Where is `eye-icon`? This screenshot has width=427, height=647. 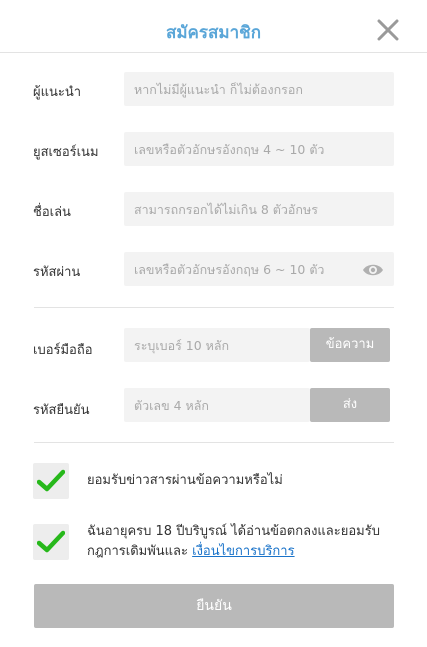
eye-icon is located at coordinates (373, 269).